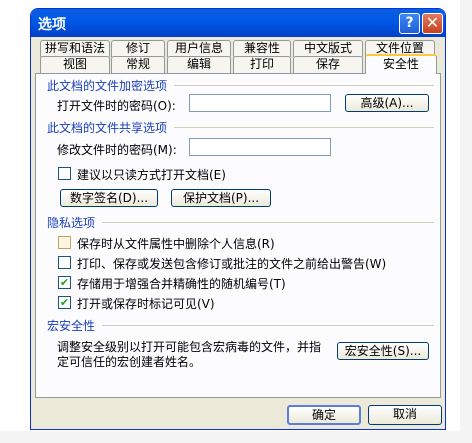 Image resolution: width=472 pixels, height=443 pixels. I want to click on title-bar: 选项 ? ✕, so click(238, 23).